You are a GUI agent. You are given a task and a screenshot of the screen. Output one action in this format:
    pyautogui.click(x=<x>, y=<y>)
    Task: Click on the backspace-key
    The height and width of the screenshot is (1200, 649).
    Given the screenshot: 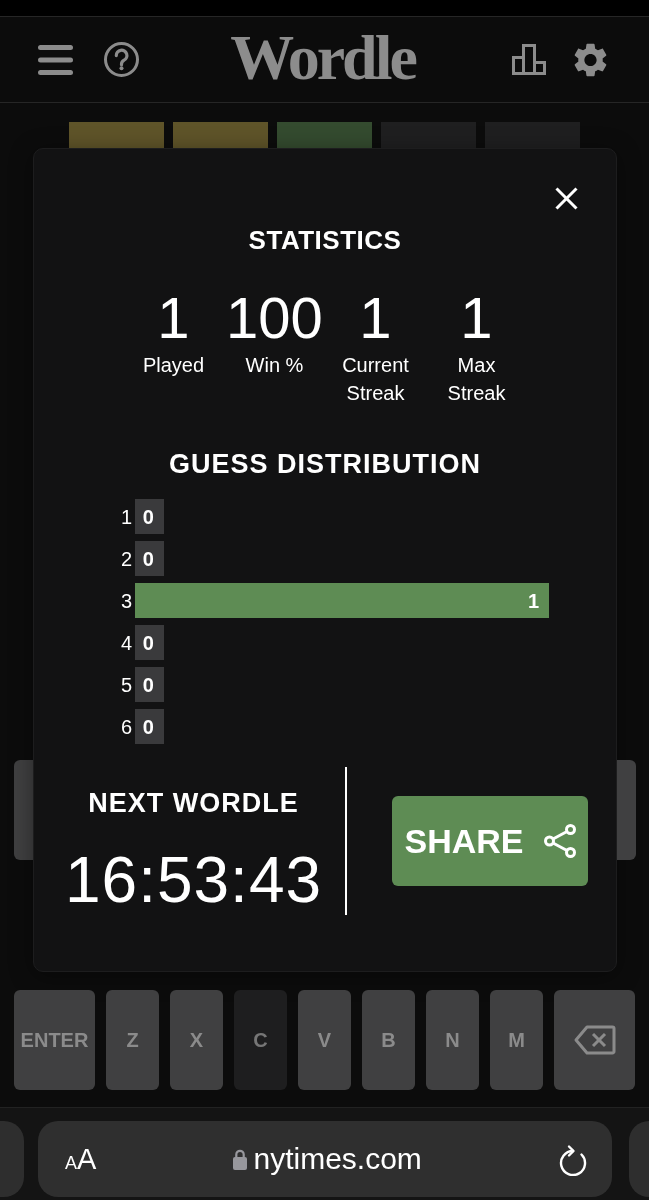 What is the action you would take?
    pyautogui.click(x=594, y=1040)
    